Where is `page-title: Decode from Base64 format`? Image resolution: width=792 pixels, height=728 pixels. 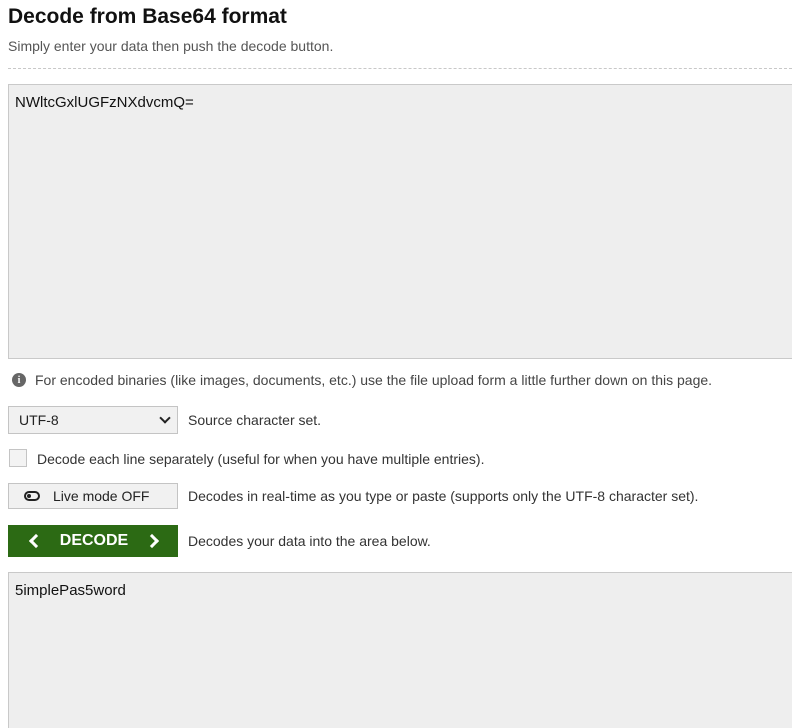
page-title: Decode from Base64 format is located at coordinates (147, 16).